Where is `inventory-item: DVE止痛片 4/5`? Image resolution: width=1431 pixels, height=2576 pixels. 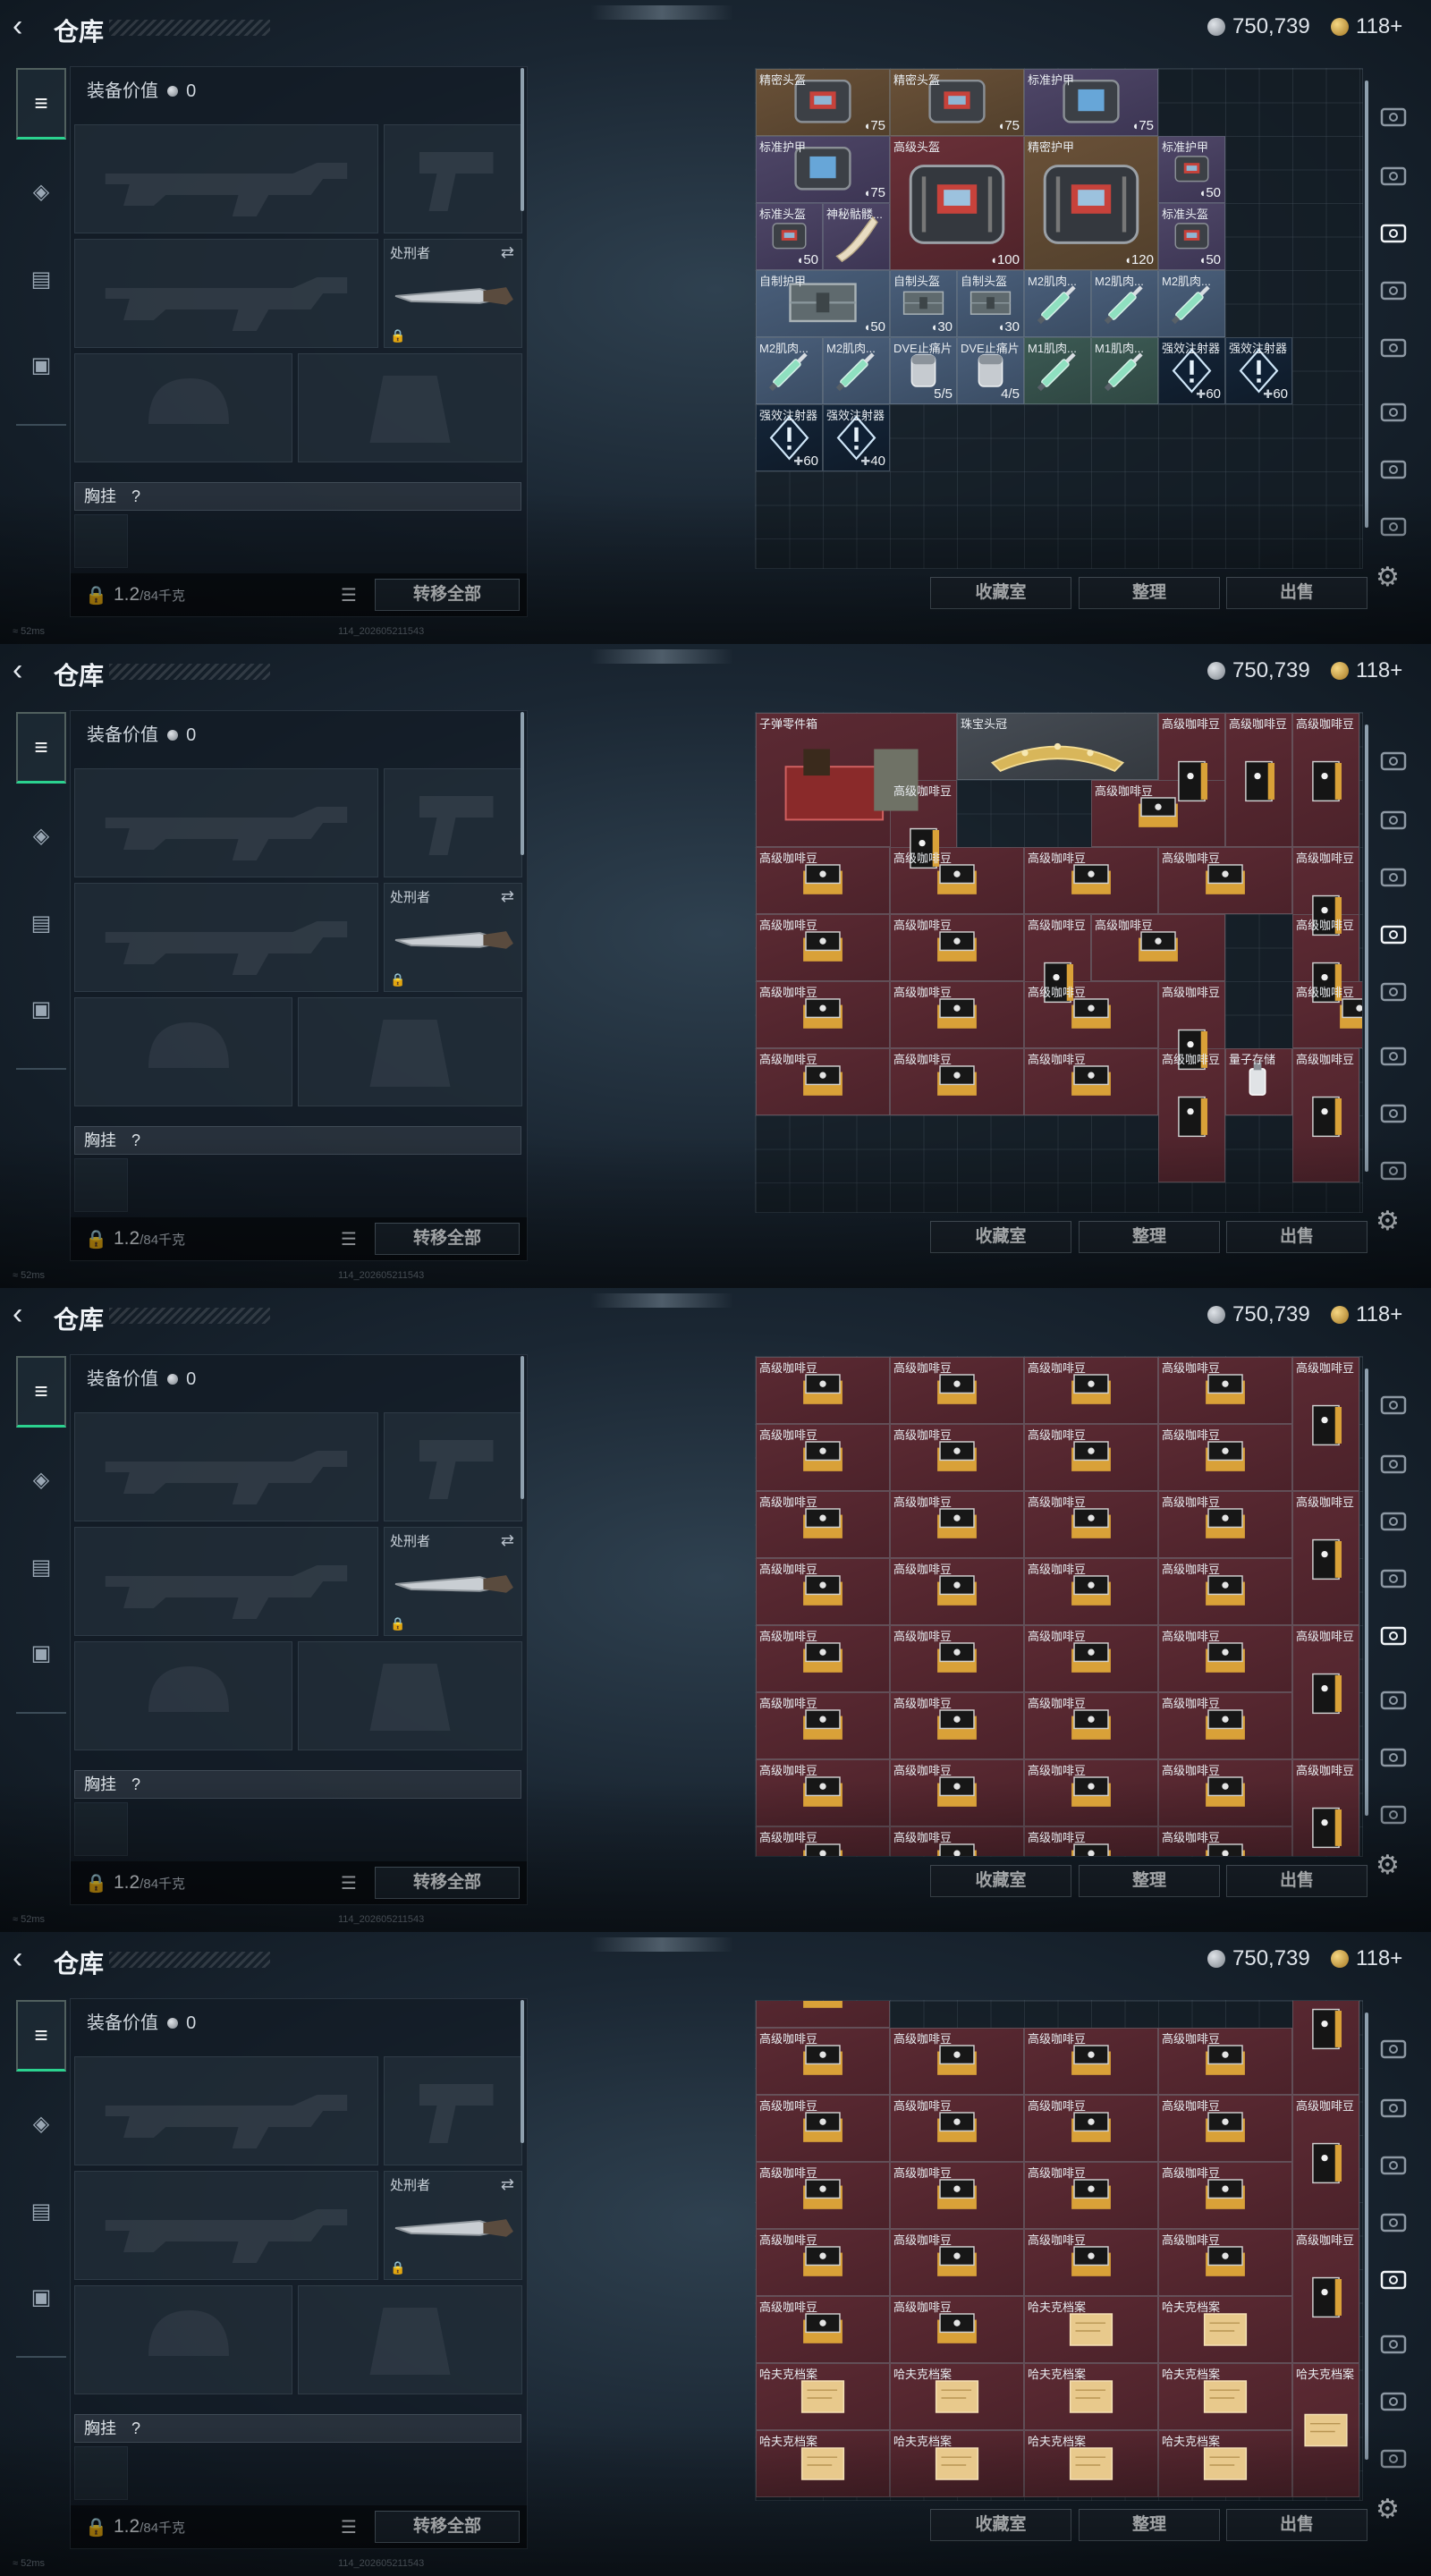
inventory-item: DVE止痛片 4/5 is located at coordinates (991, 370).